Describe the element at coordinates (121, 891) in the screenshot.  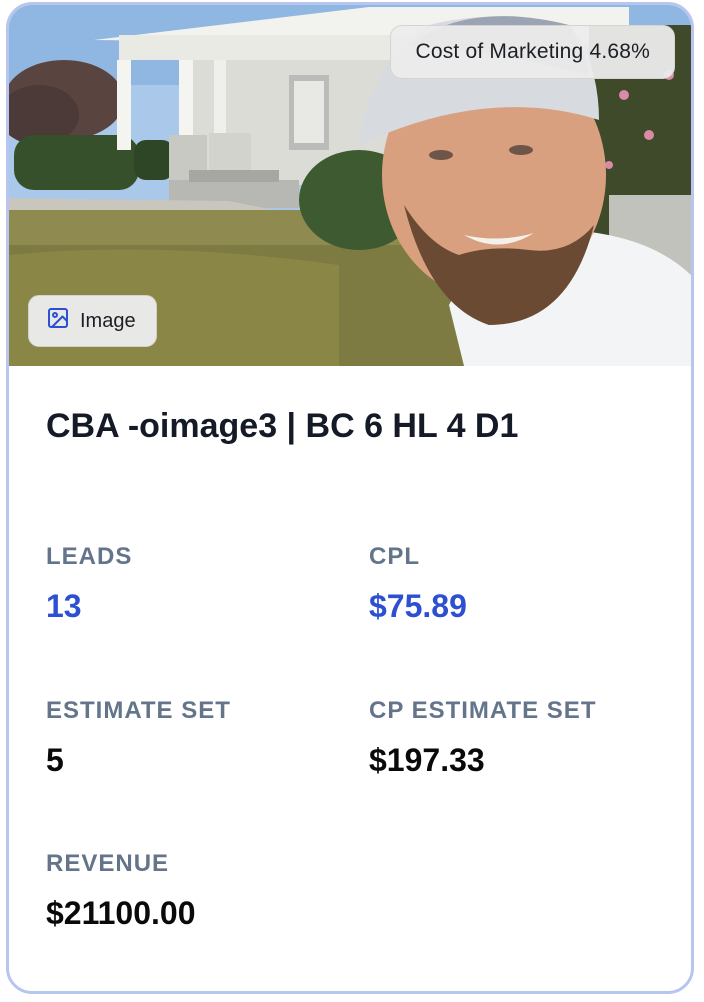
I see `metric-revenue: REVENUE $21100.00` at that location.